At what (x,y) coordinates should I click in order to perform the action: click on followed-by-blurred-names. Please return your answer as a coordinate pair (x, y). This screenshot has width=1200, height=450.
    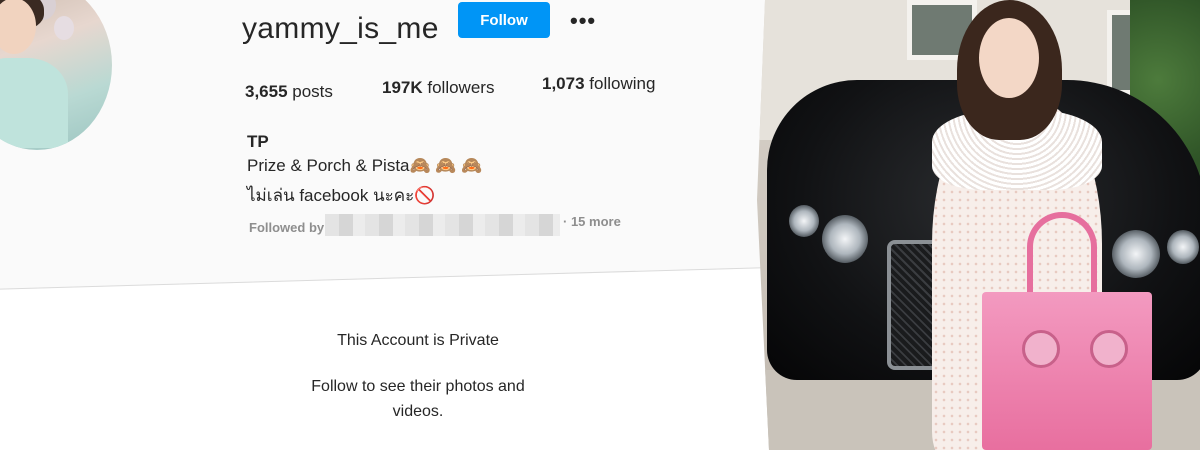
    Looking at the image, I should click on (442, 225).